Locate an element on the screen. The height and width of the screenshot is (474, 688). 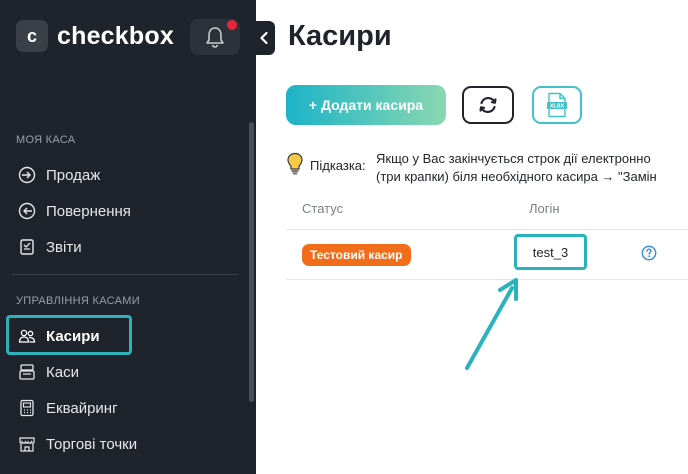
column-header-status: Статус is located at coordinates (322, 208).